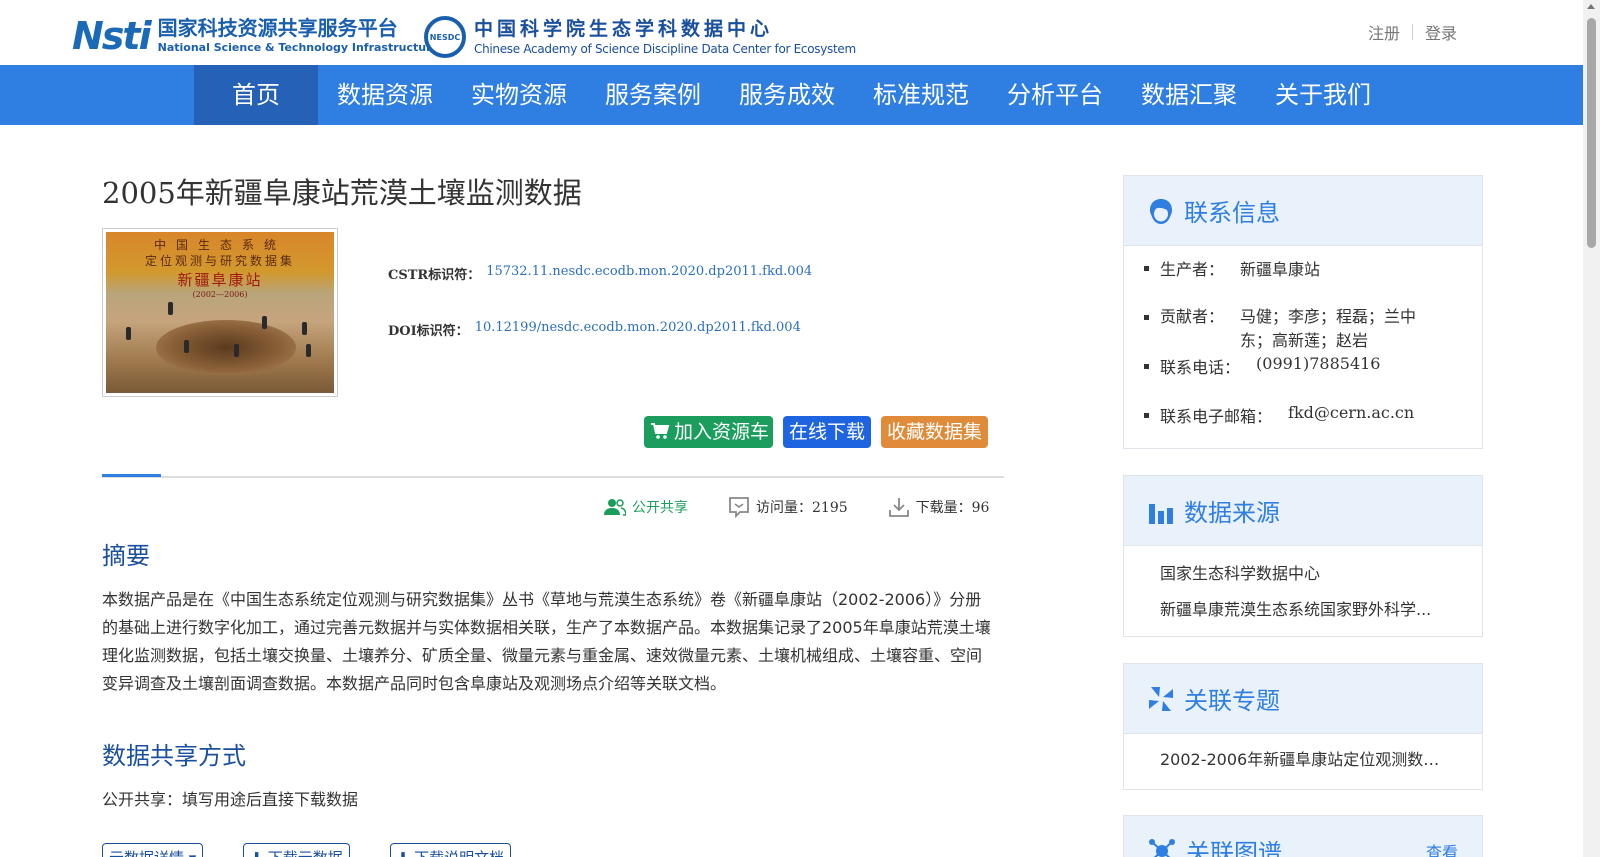 Image resolution: width=1600 pixels, height=857 pixels. What do you see at coordinates (1303, 280) in the screenshot?
I see `contact-item-producer: 生产者： 新疆阜康站` at bounding box center [1303, 280].